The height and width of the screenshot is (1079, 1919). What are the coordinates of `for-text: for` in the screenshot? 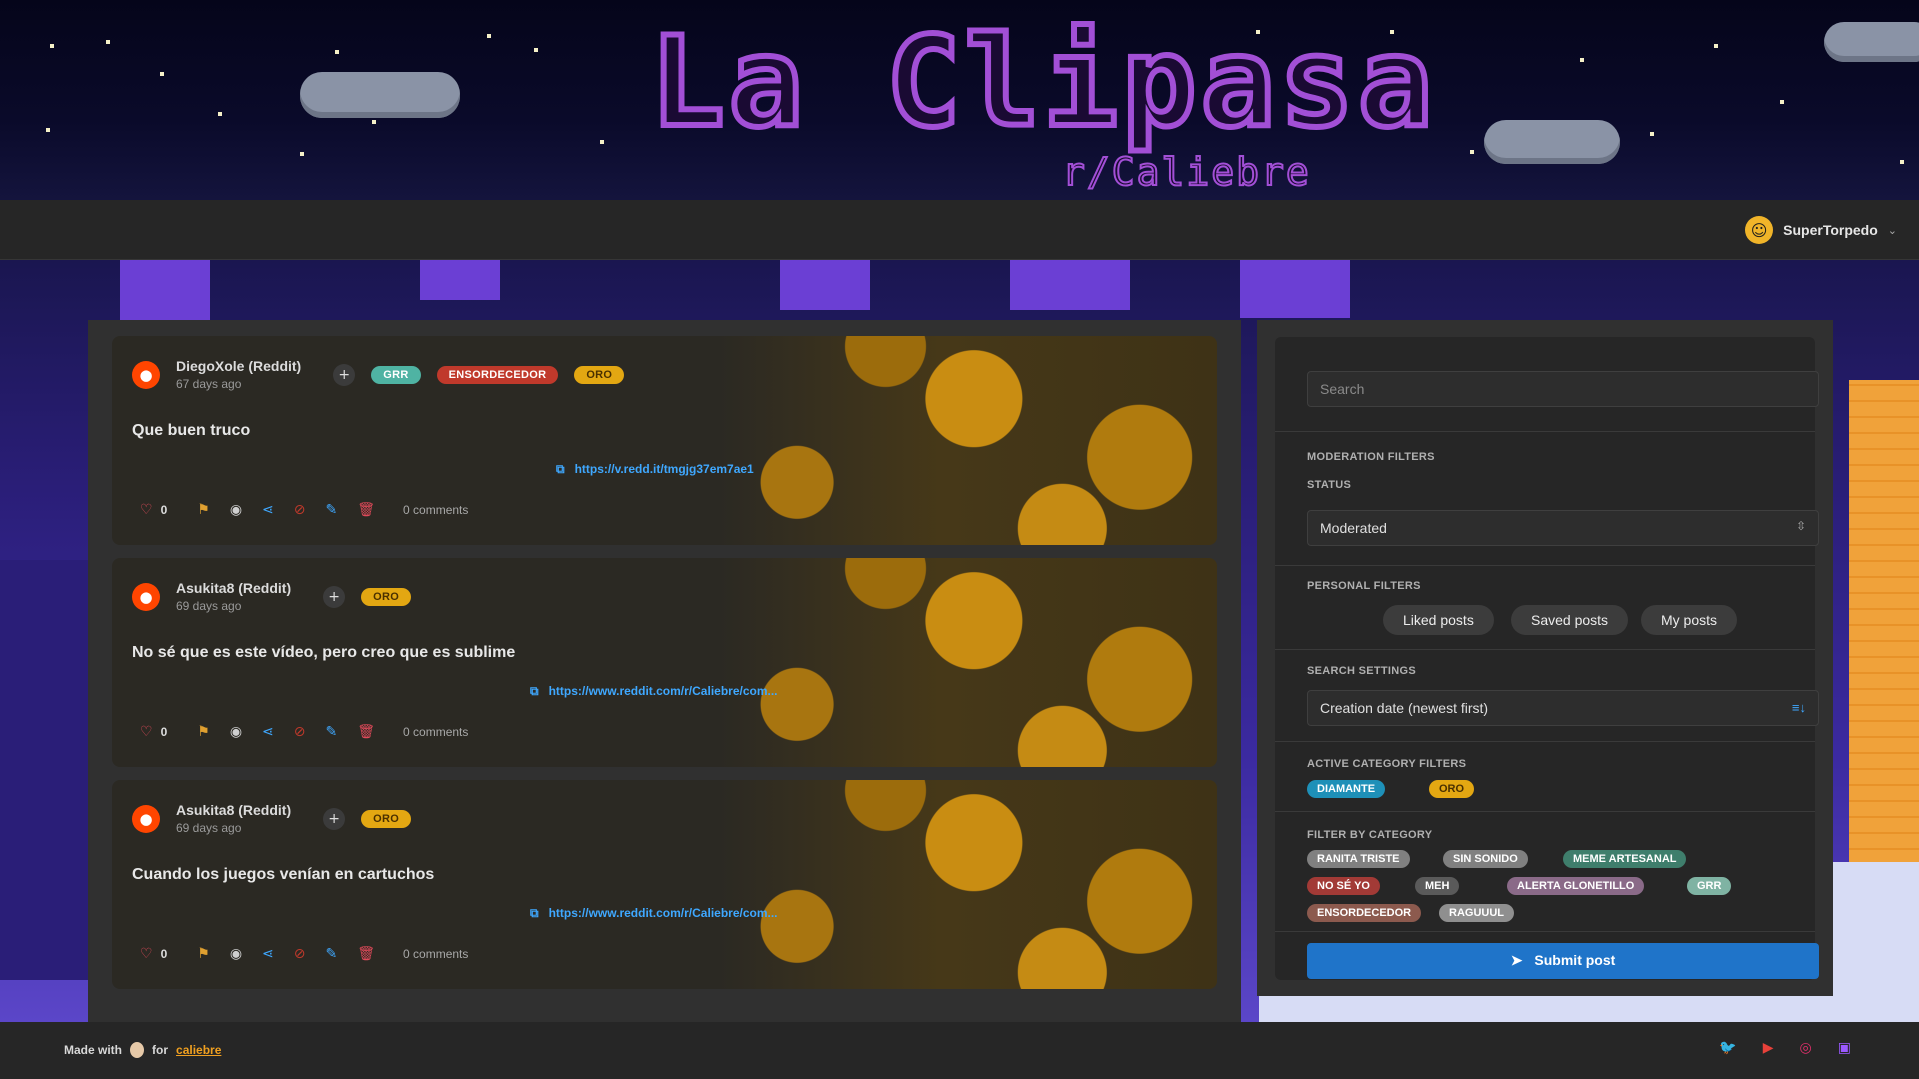 It's located at (160, 1050).